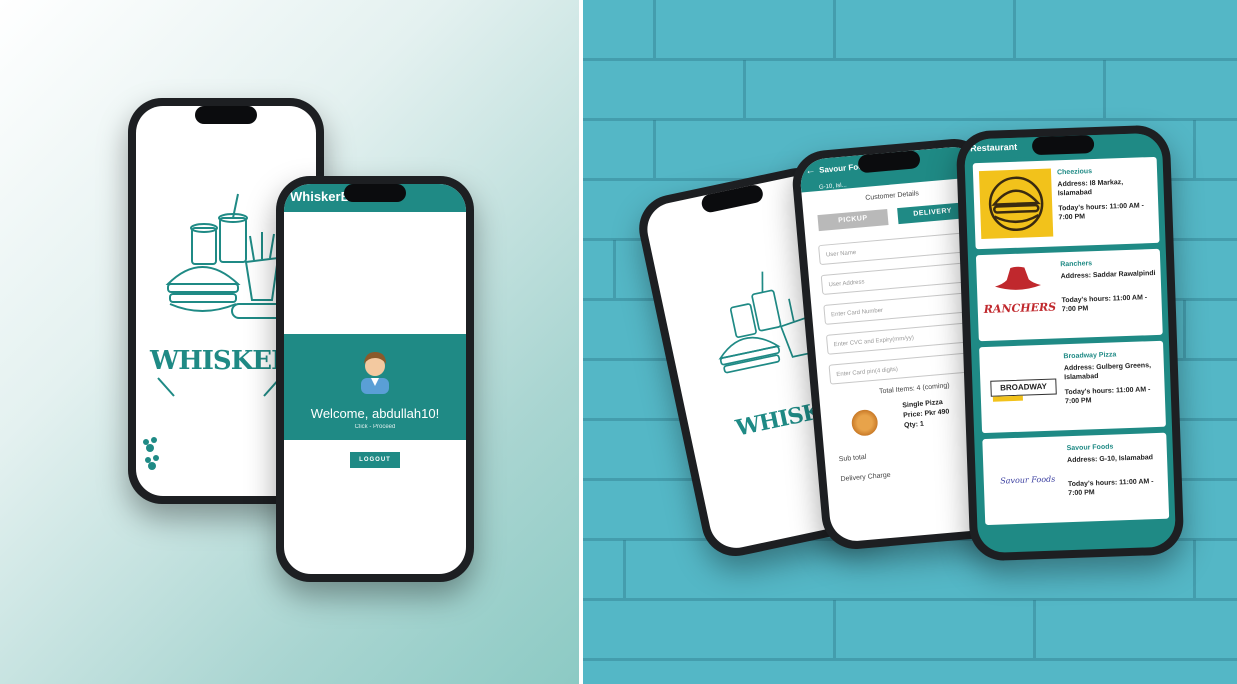 This screenshot has height=684, width=1237. Describe the element at coordinates (1076, 264) in the screenshot. I see `restaurant-name: Ranchers` at that location.